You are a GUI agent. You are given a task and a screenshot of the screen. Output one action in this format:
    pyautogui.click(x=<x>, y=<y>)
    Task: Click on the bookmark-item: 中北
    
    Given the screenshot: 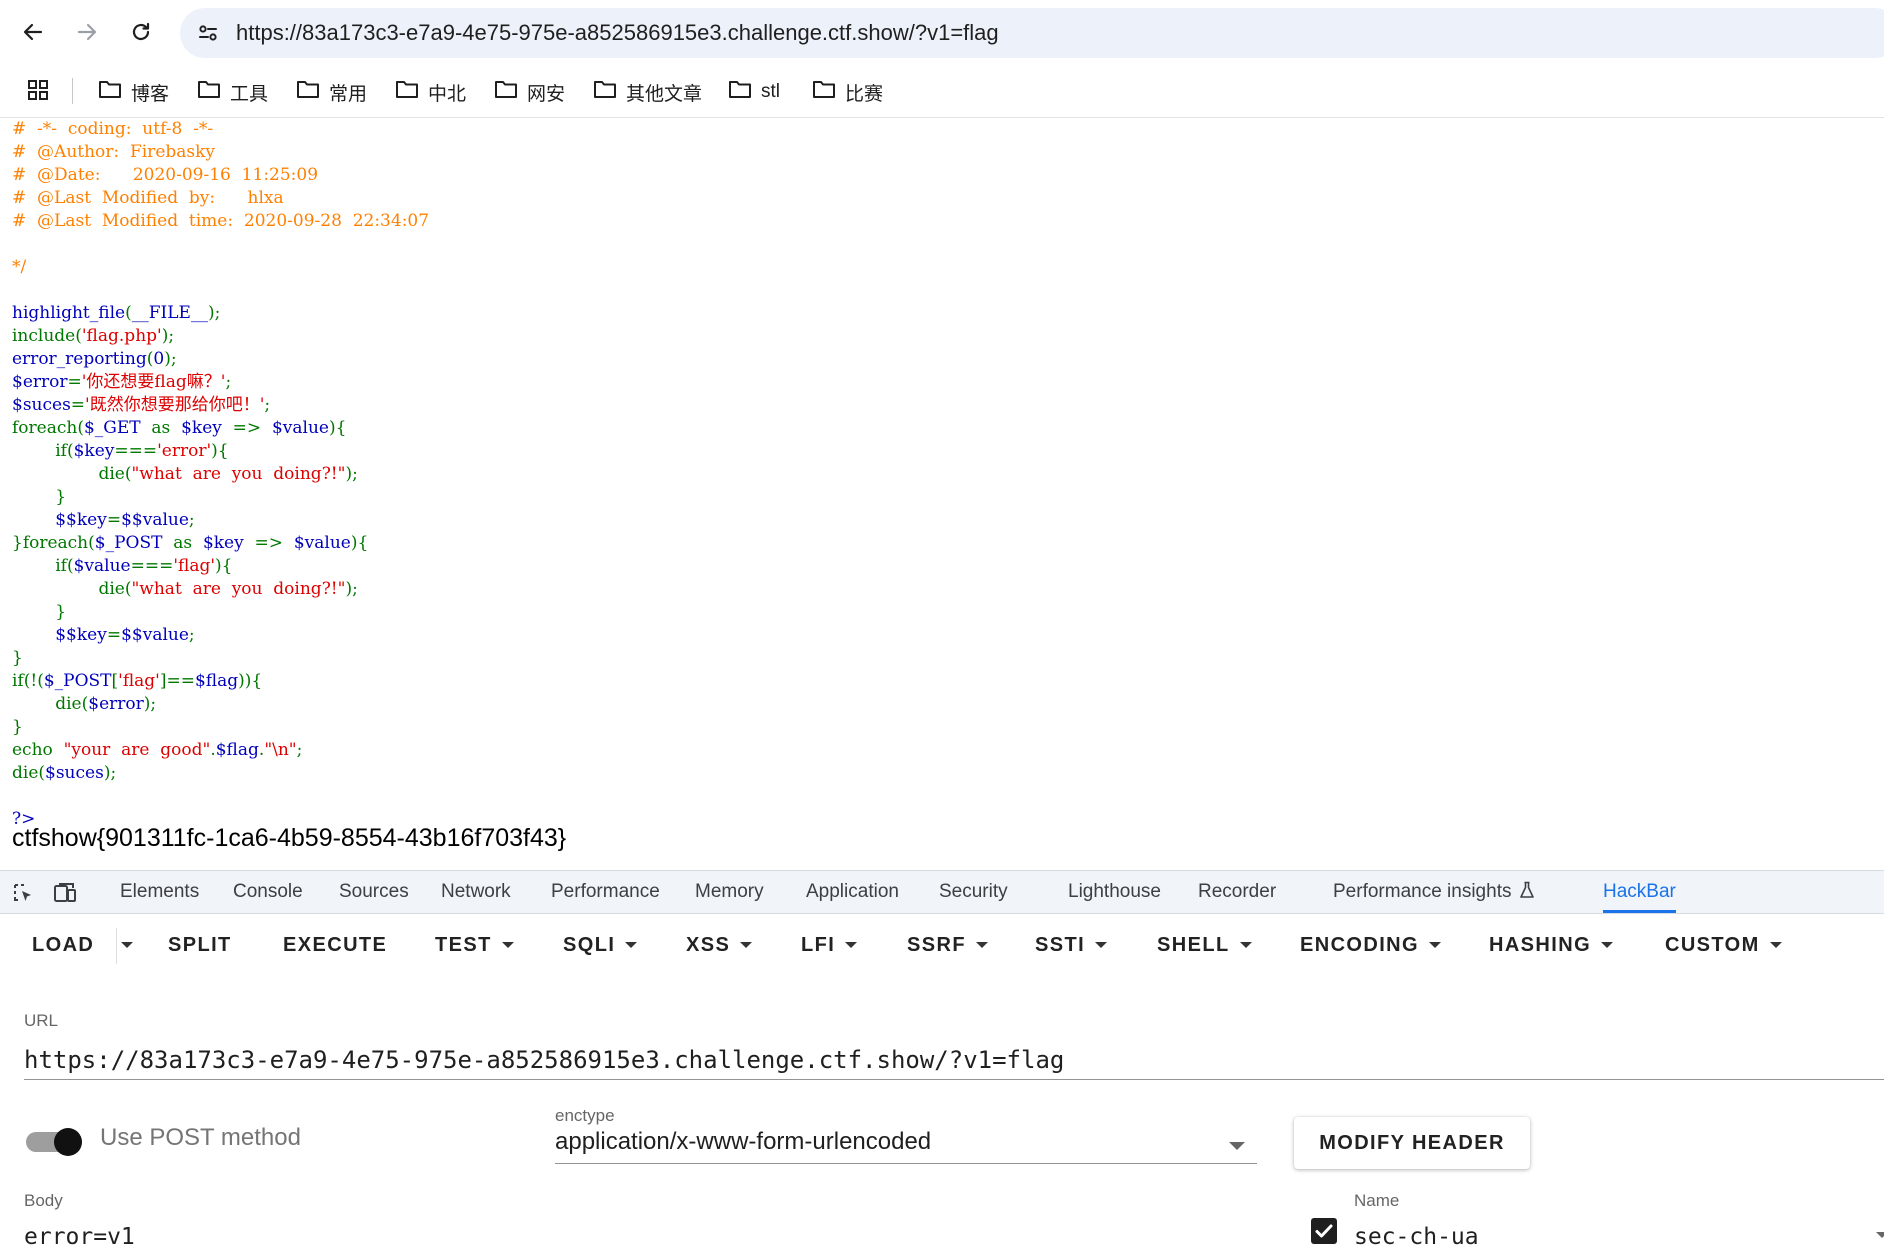 What is the action you would take?
    pyautogui.click(x=430, y=92)
    